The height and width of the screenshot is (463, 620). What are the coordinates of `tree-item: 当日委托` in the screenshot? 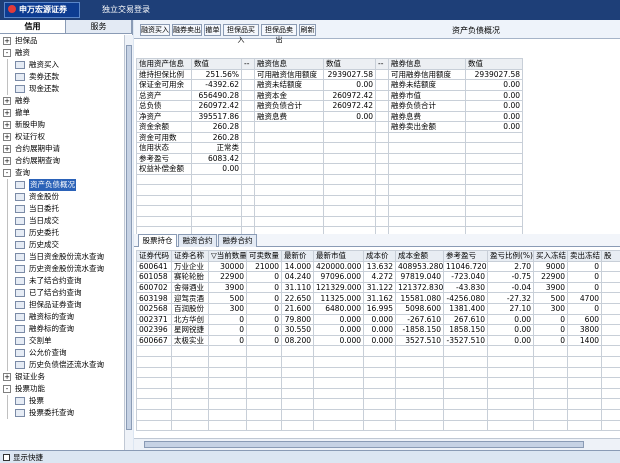 It's located at (62, 209).